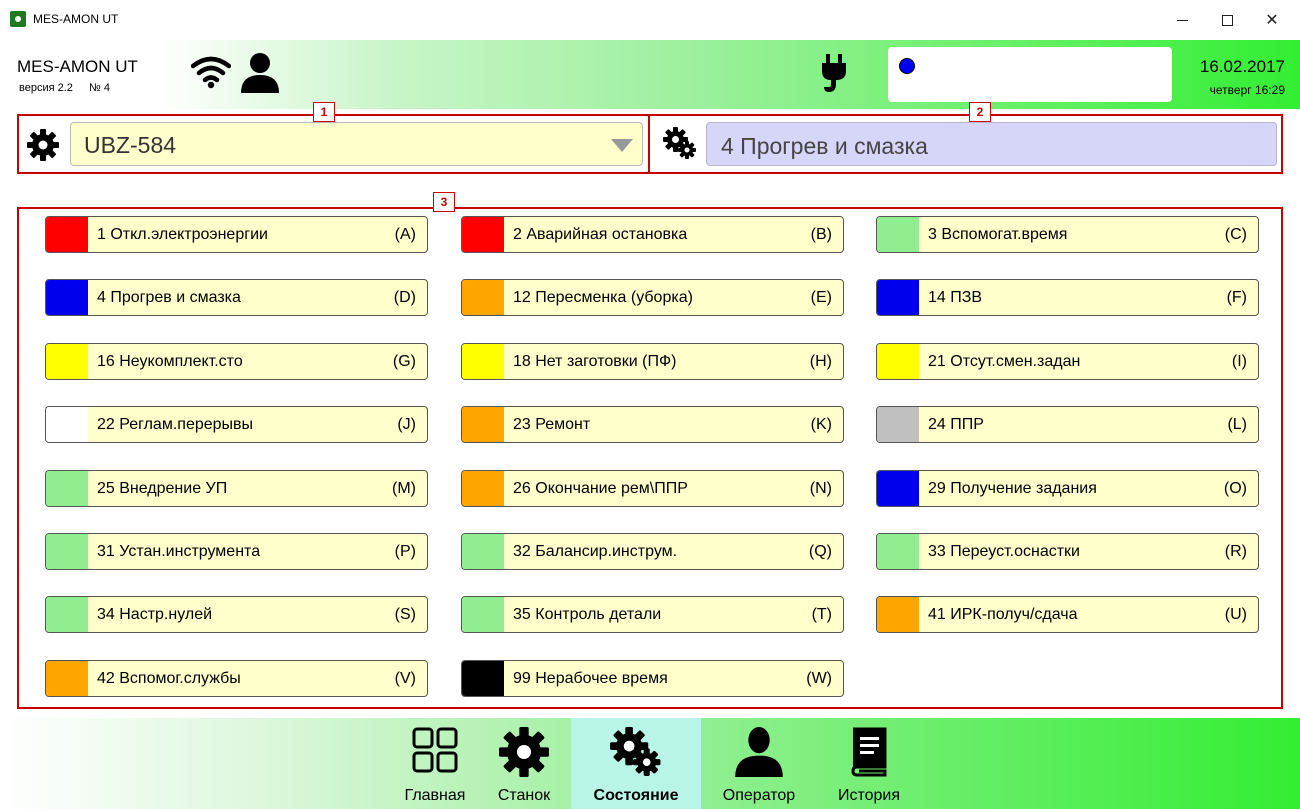 Image resolution: width=1300 pixels, height=809 pixels. Describe the element at coordinates (820, 361) in the screenshot. I see `state-hotkey: (H)` at that location.